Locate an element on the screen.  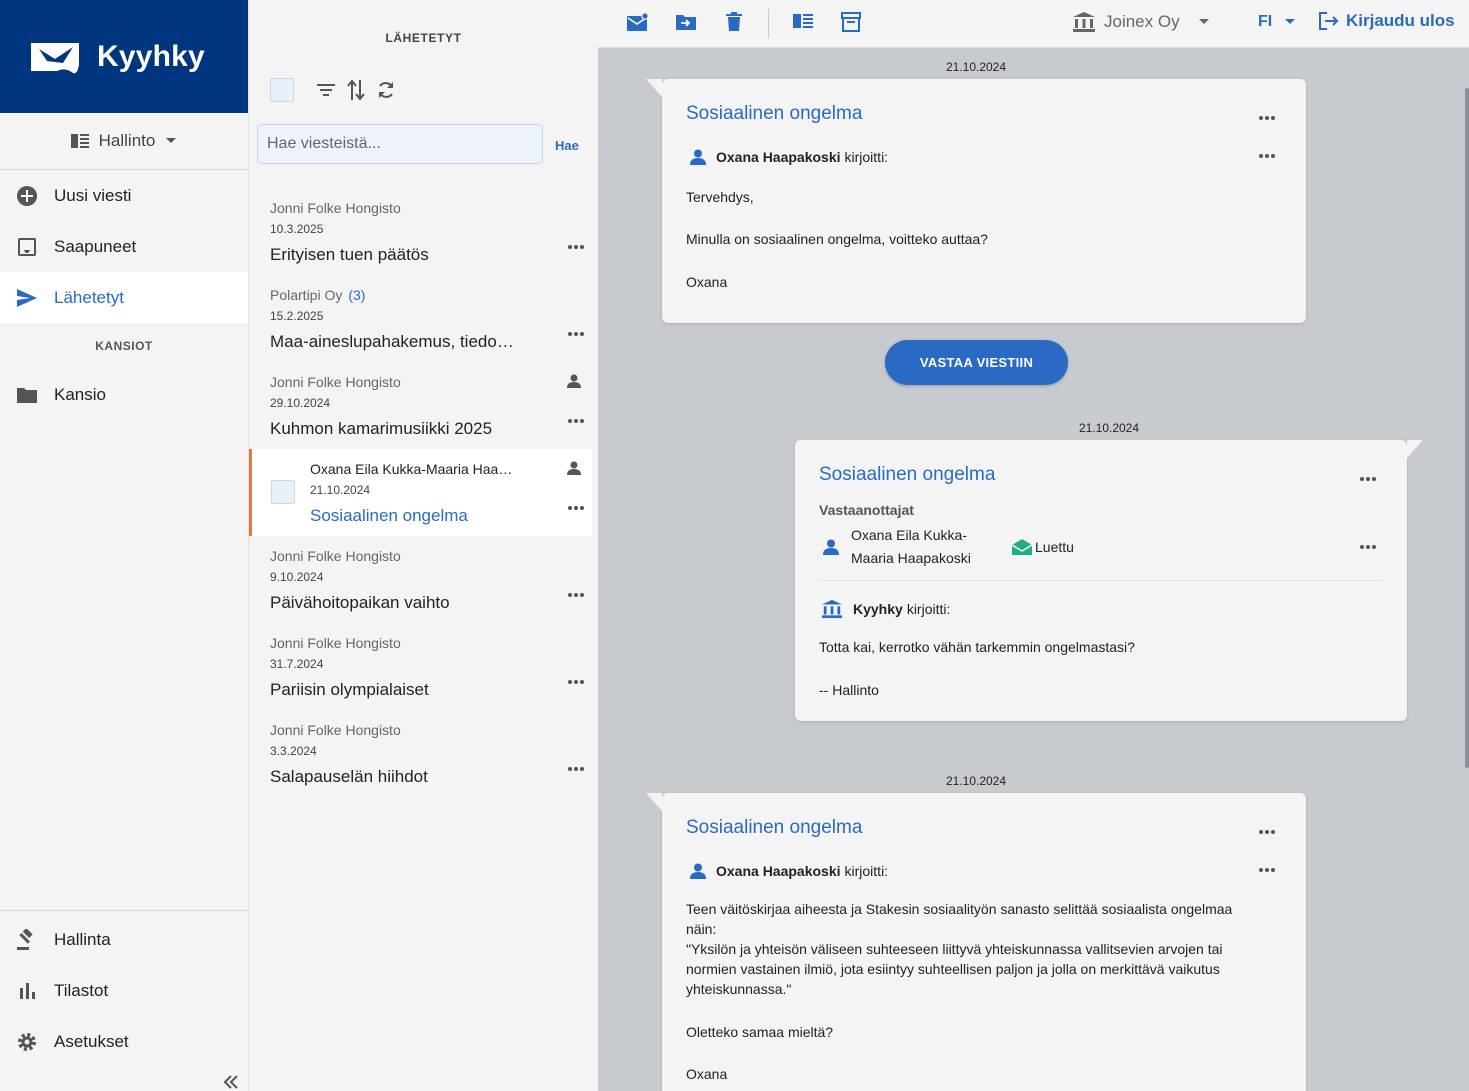
envelope-open-icon is located at coordinates (1022, 547).